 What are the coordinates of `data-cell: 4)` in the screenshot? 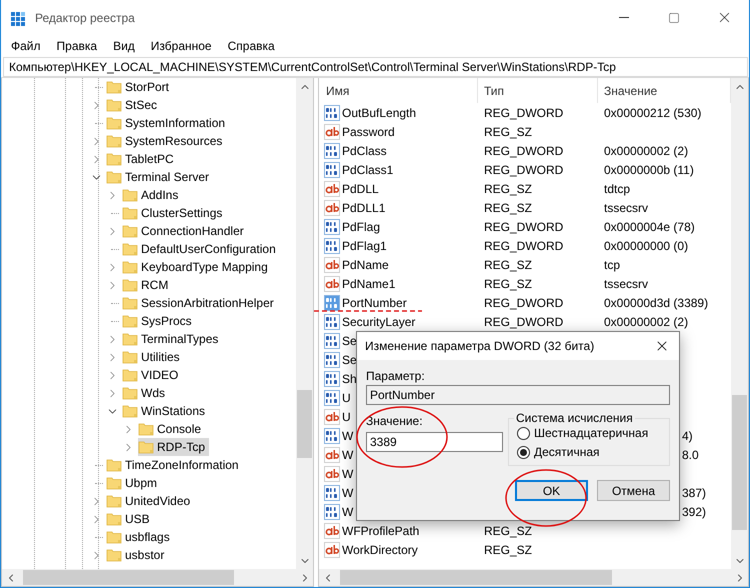 It's located at (687, 435).